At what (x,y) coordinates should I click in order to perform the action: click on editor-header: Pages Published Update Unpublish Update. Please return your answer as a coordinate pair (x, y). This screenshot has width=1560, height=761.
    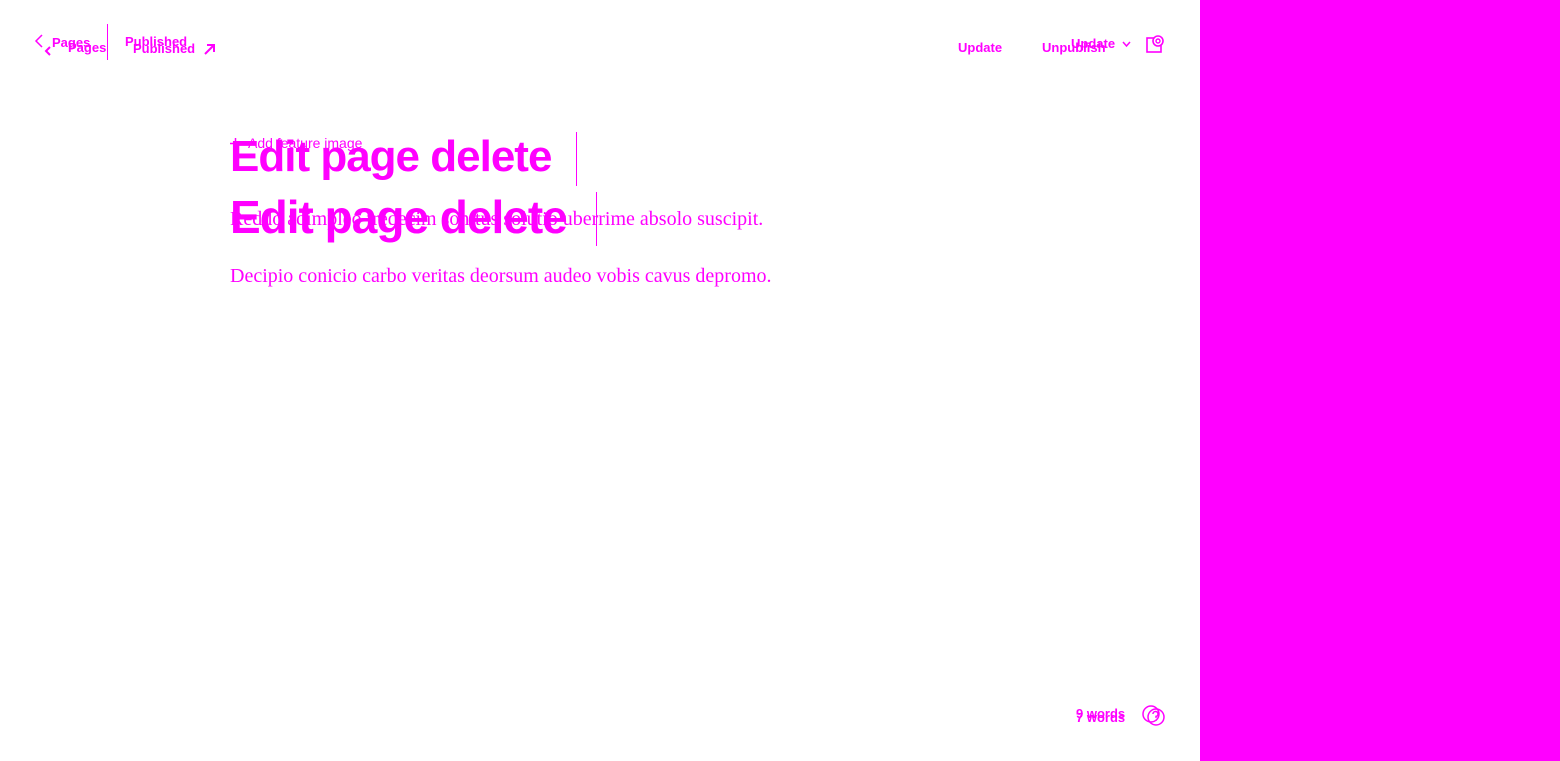
    Looking at the image, I should click on (600, 40).